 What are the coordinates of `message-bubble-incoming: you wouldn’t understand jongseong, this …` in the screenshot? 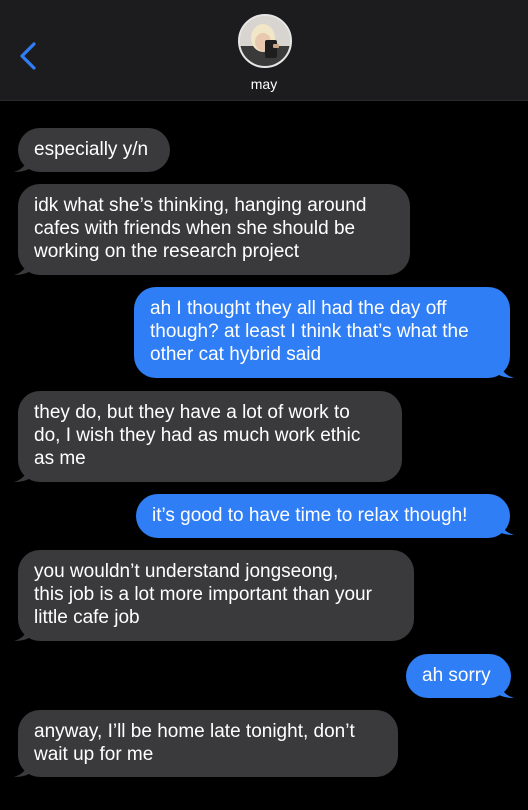 It's located at (216, 595).